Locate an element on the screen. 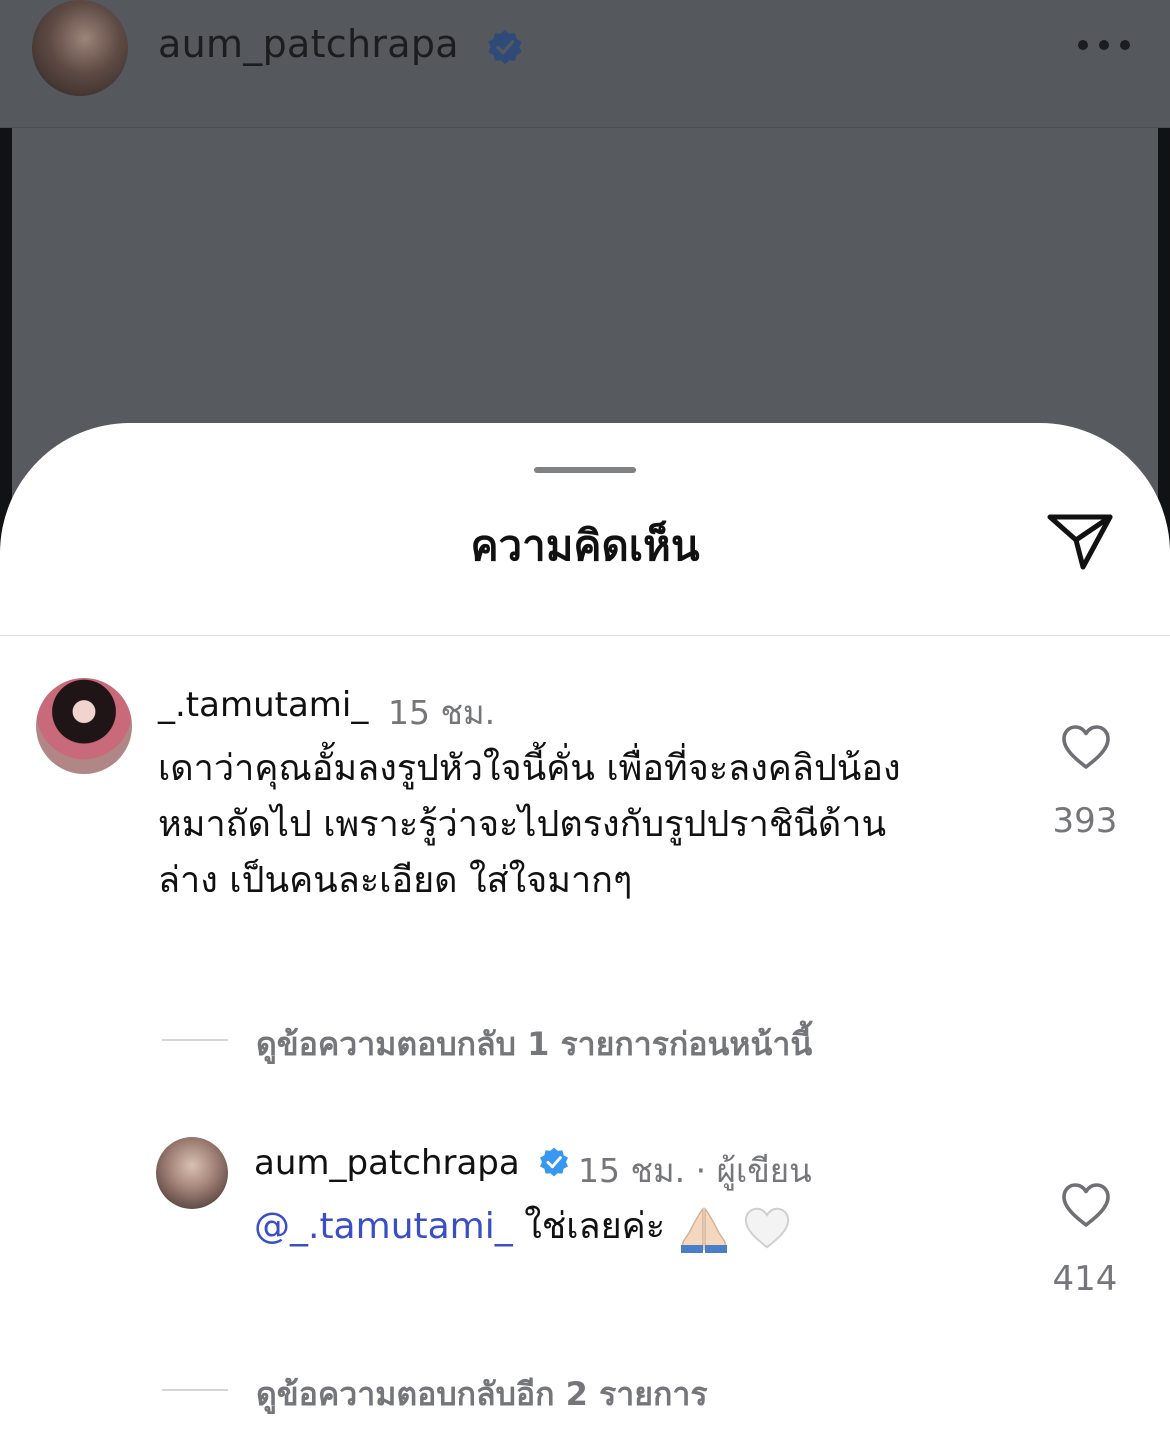  like-count: 414 is located at coordinates (1085, 1279).